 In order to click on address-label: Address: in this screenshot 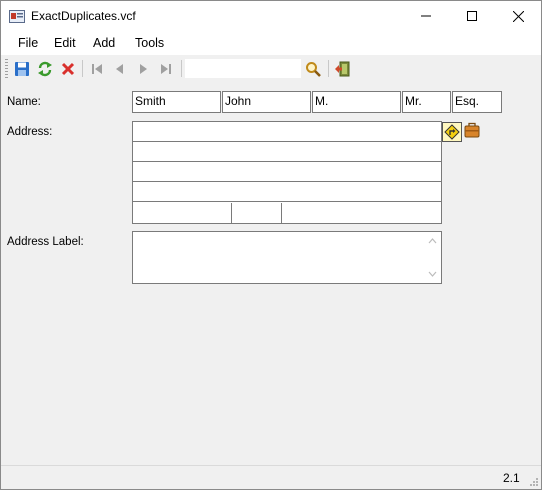, I will do `click(30, 132)`.